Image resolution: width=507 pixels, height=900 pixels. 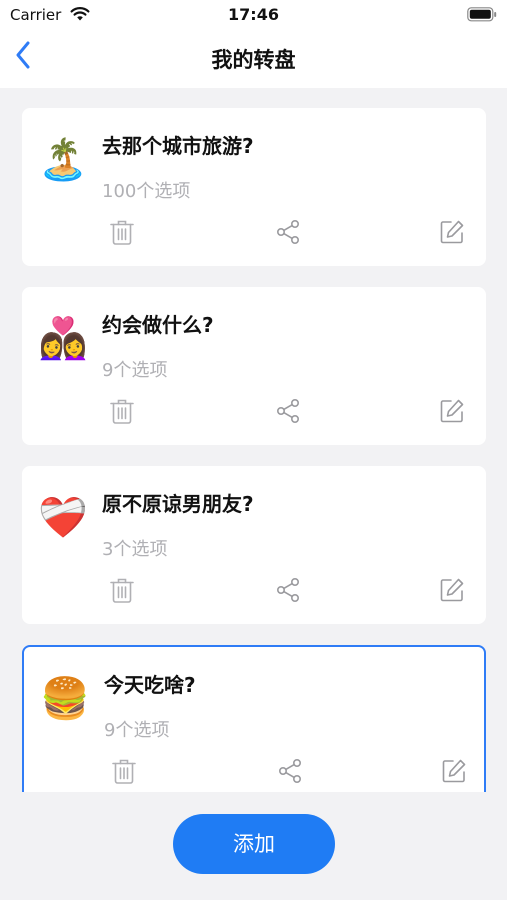 I want to click on hamburger-icon: 🍔, so click(x=65, y=699).